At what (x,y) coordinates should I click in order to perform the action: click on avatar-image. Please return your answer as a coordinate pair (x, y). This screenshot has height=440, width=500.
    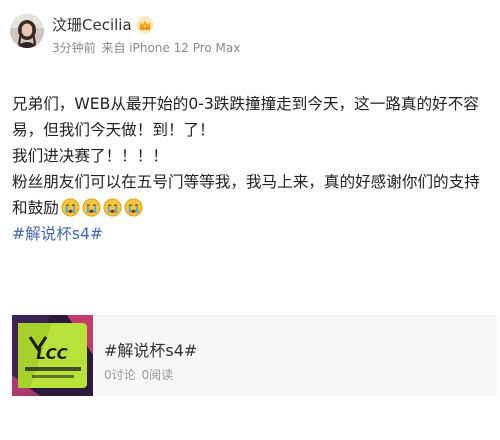
    Looking at the image, I should click on (27, 31).